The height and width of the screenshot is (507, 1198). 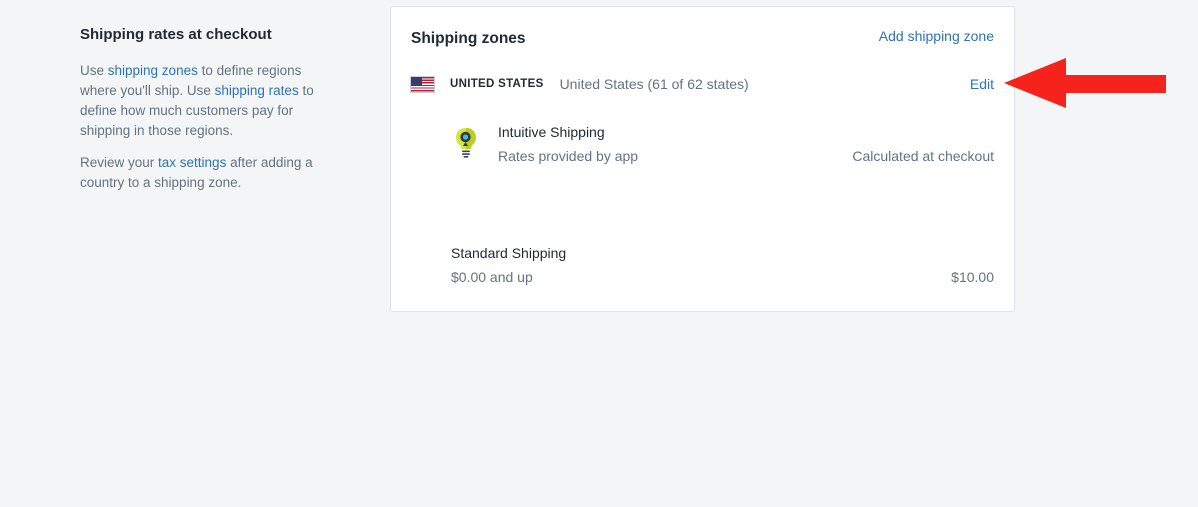 What do you see at coordinates (923, 156) in the screenshot?
I see `app-rate-value: Calculated at checkout` at bounding box center [923, 156].